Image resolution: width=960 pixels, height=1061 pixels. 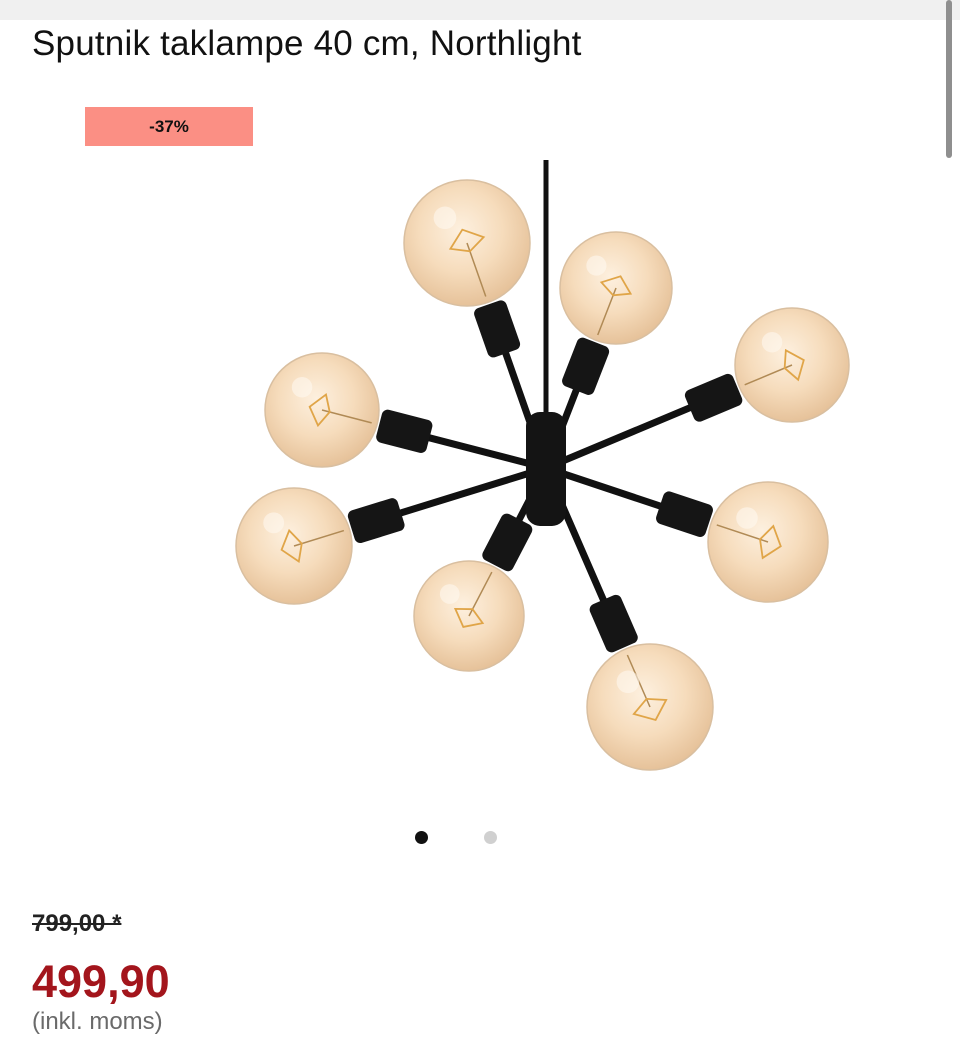 What do you see at coordinates (101, 981) in the screenshot?
I see `current-price: 499,90` at bounding box center [101, 981].